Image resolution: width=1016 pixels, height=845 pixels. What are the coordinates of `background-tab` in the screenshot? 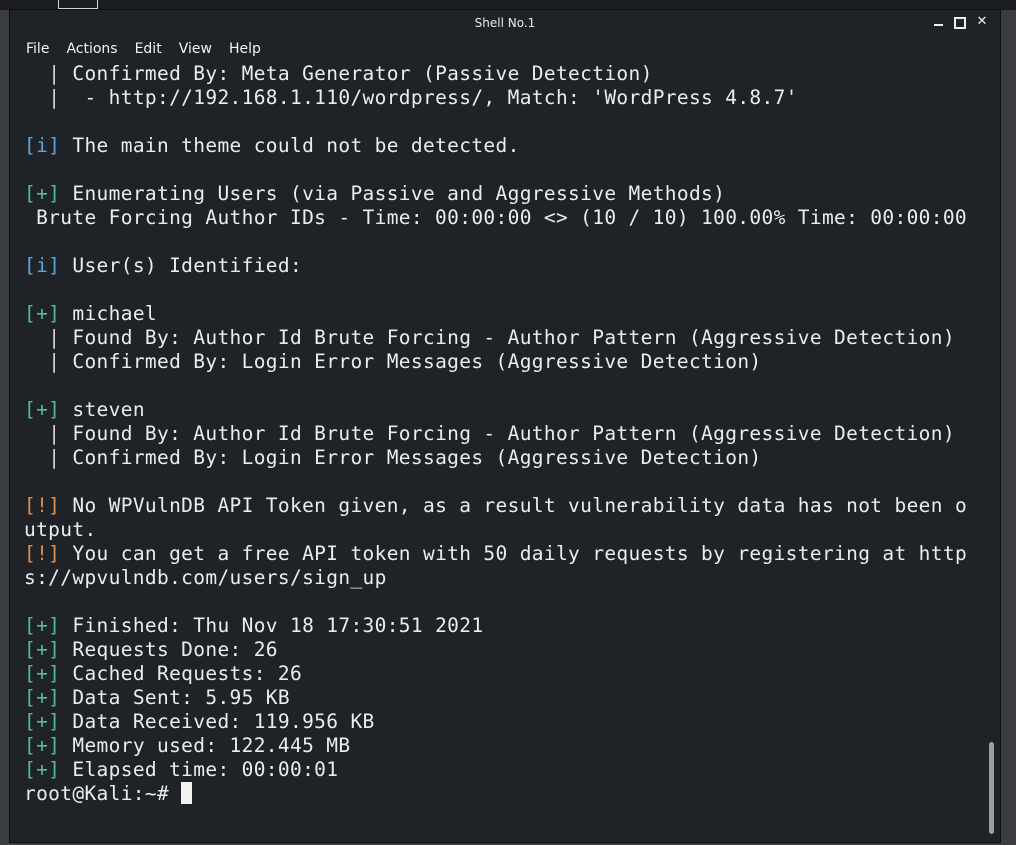 It's located at (78, 4).